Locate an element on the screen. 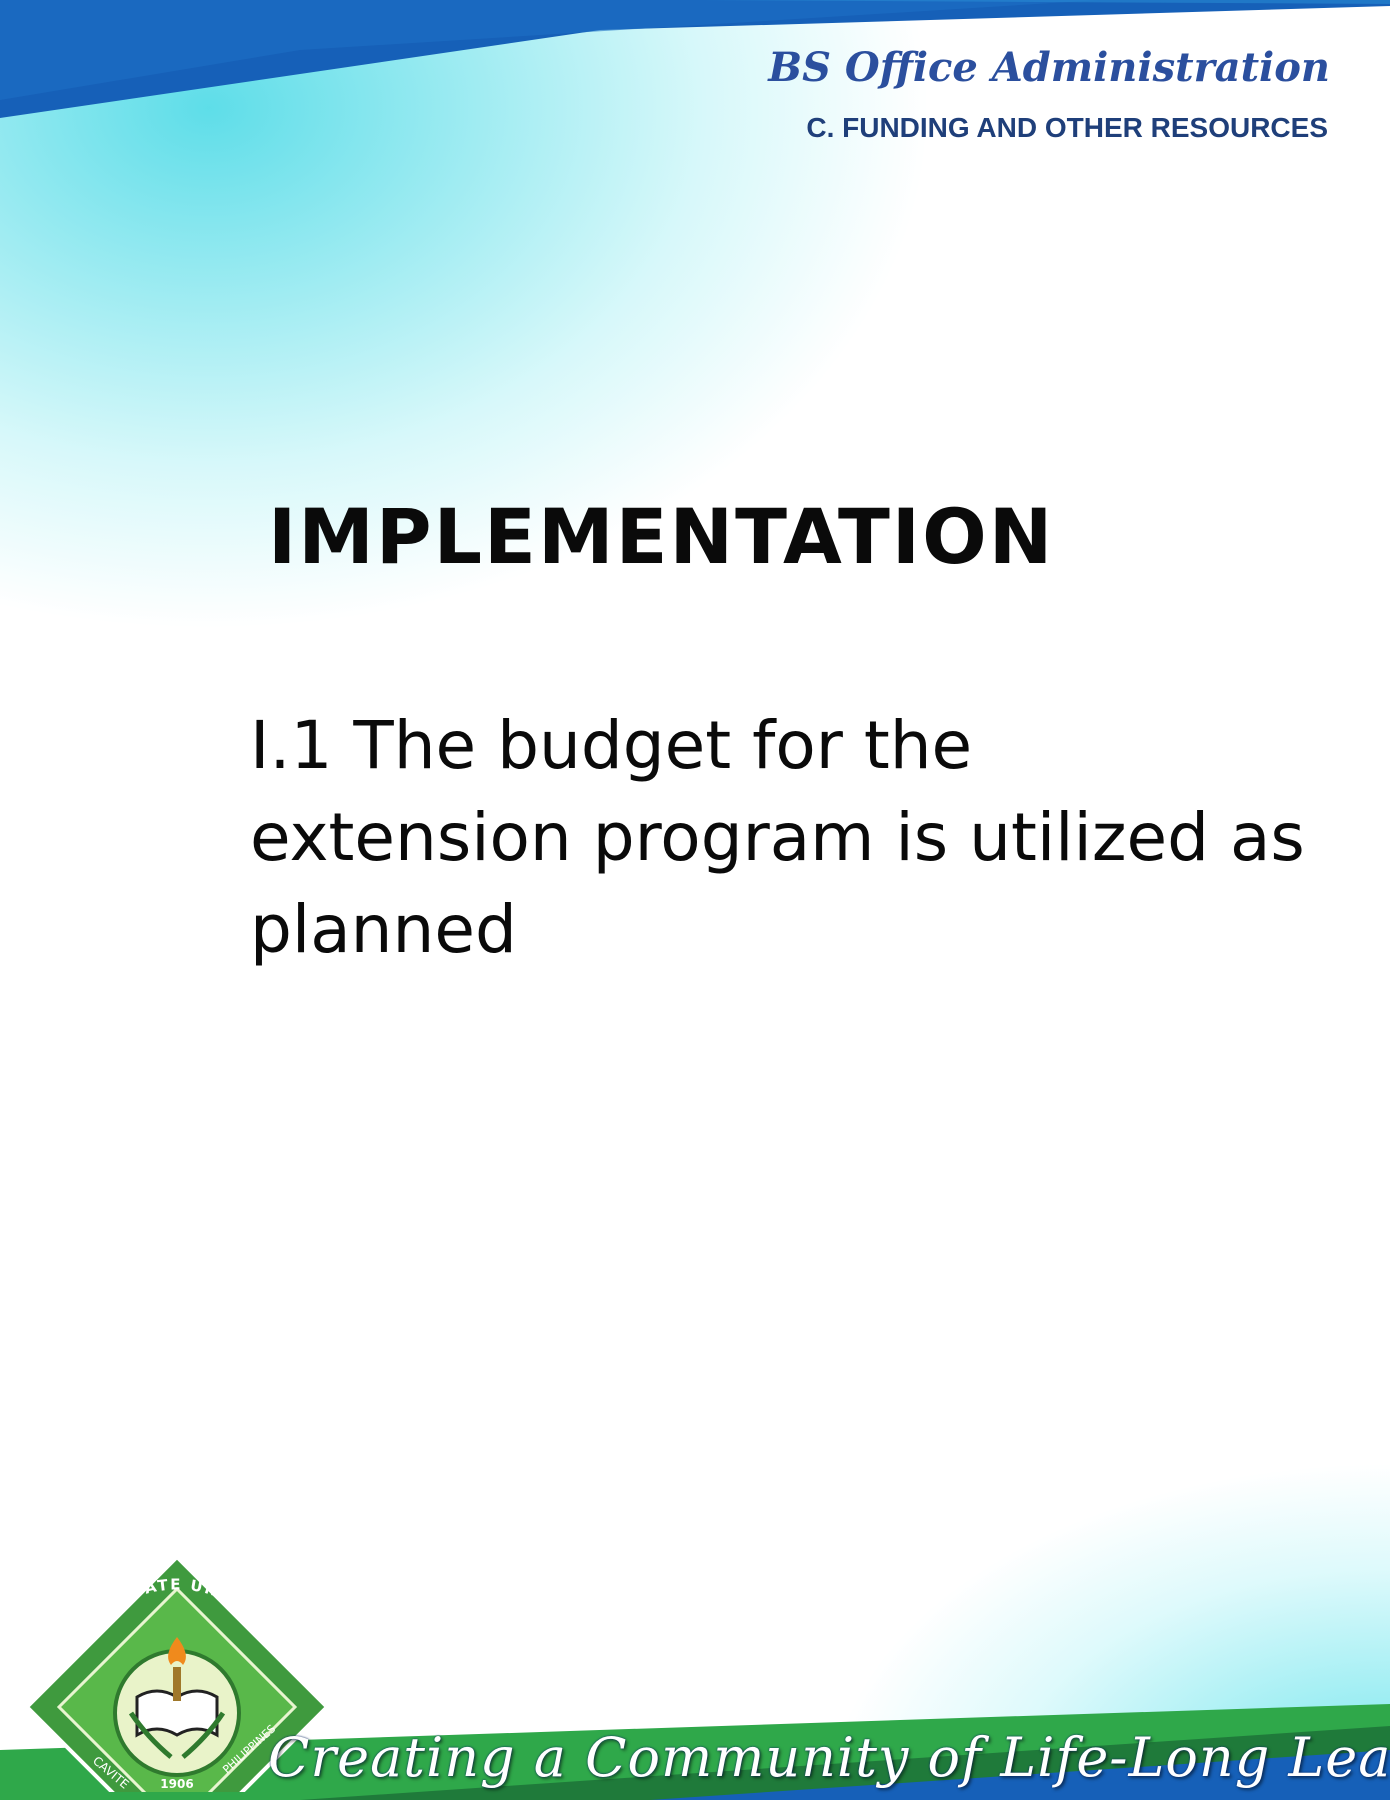  seal-year-text: 1906 is located at coordinates (176, 1784).